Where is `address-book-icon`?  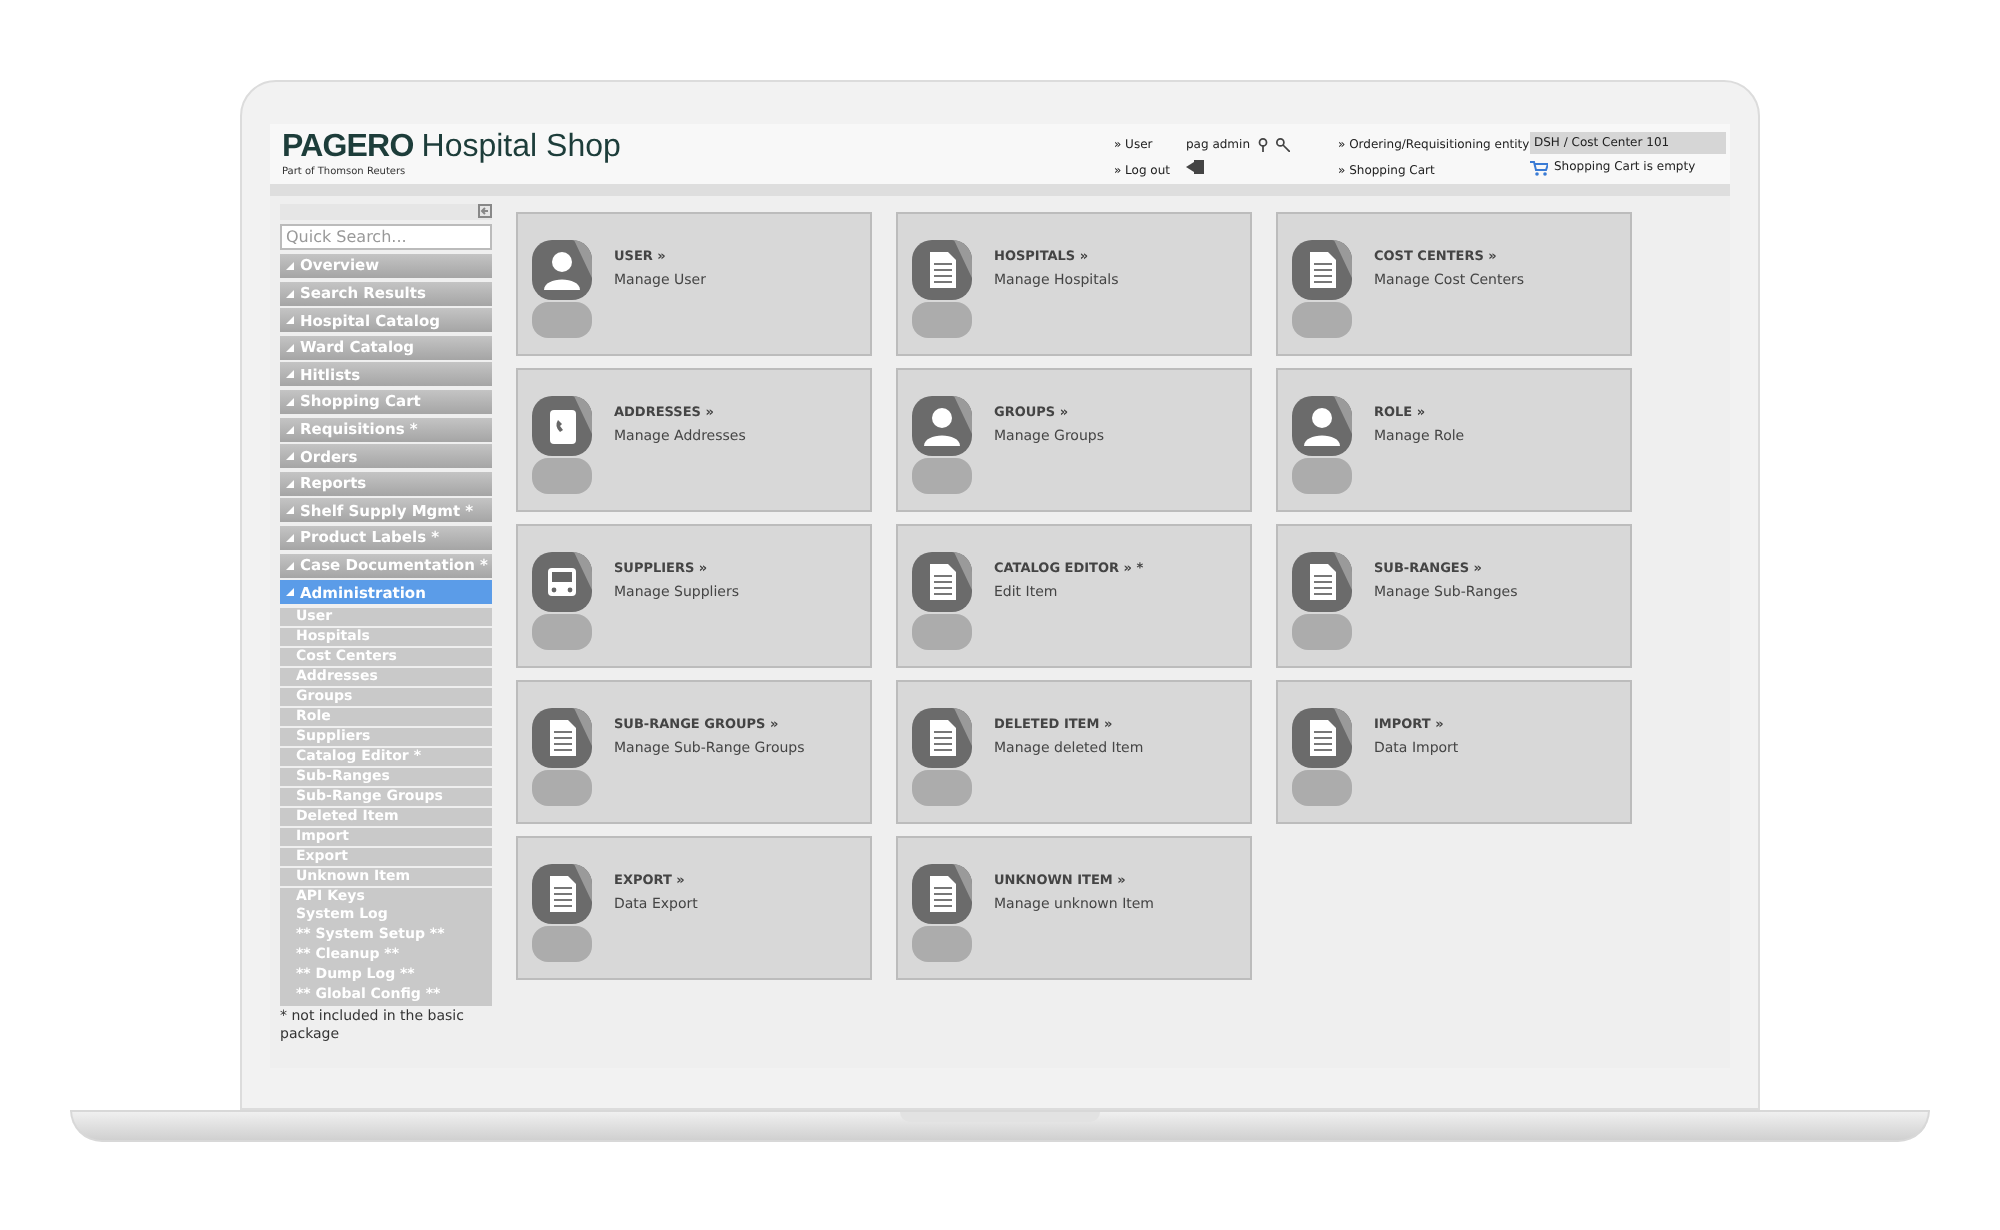
address-book-icon is located at coordinates (562, 426).